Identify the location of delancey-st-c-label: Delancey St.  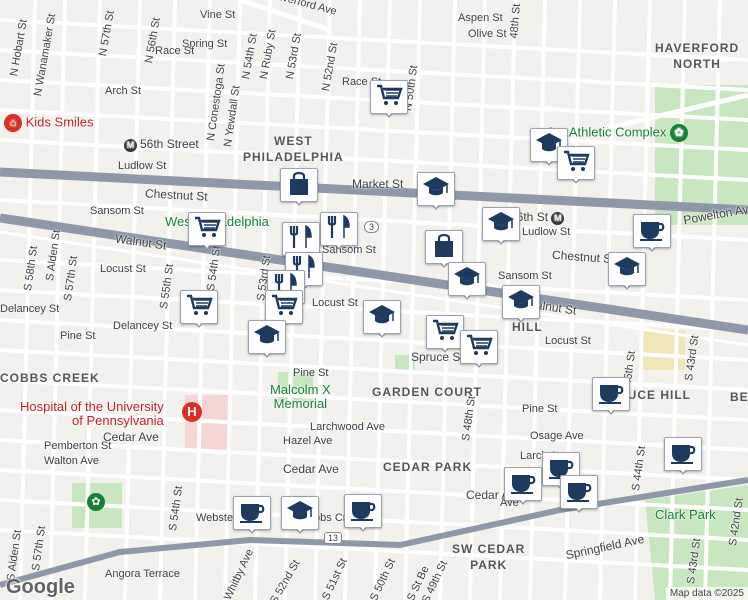
(143, 326).